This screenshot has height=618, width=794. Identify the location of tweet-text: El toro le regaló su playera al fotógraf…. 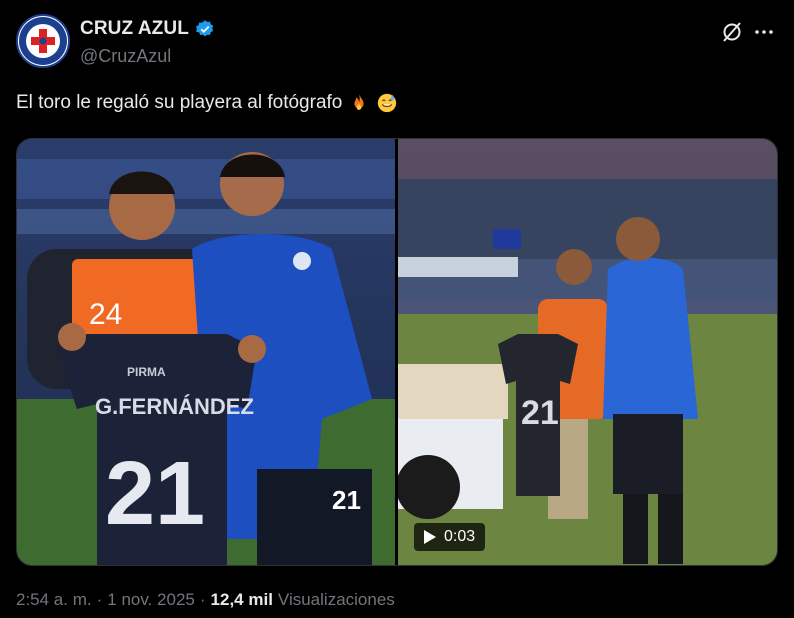
(207, 103).